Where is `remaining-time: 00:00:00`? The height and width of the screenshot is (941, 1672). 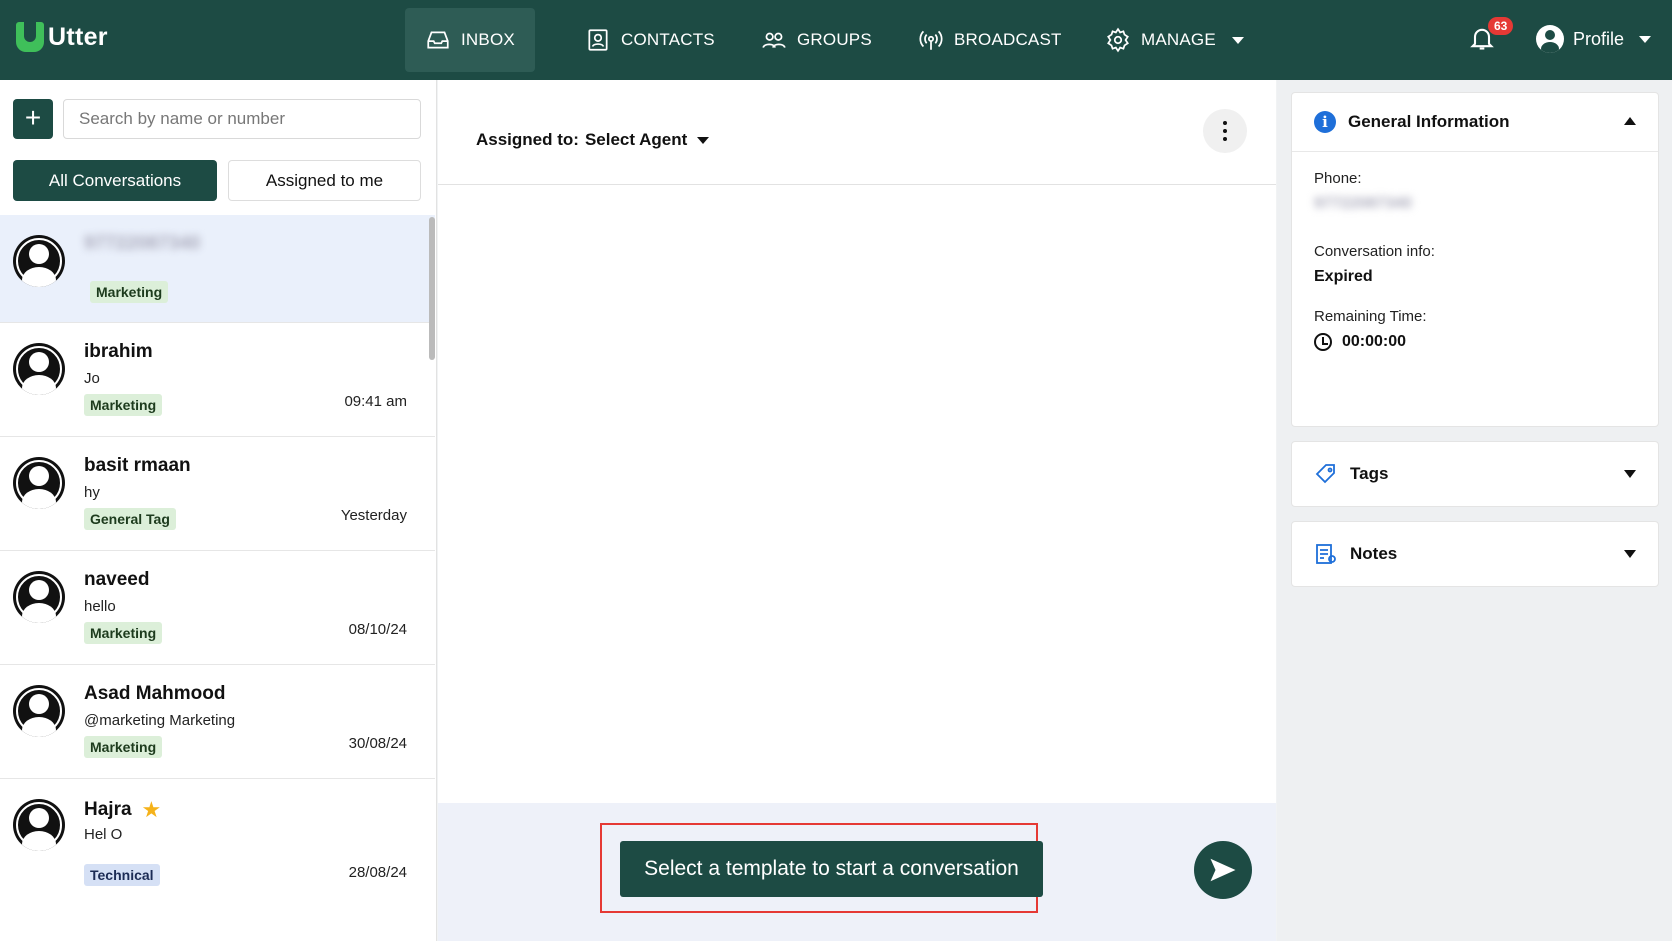
remaining-time: 00:00:00 is located at coordinates (1475, 342).